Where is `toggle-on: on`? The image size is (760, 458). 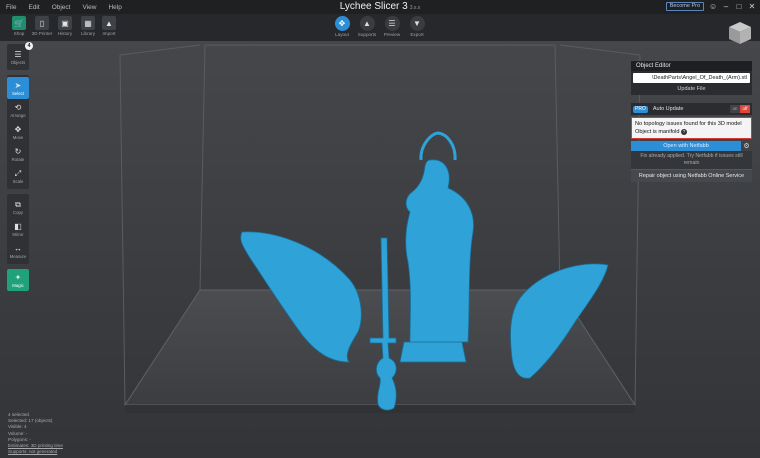 toggle-on: on is located at coordinates (735, 109).